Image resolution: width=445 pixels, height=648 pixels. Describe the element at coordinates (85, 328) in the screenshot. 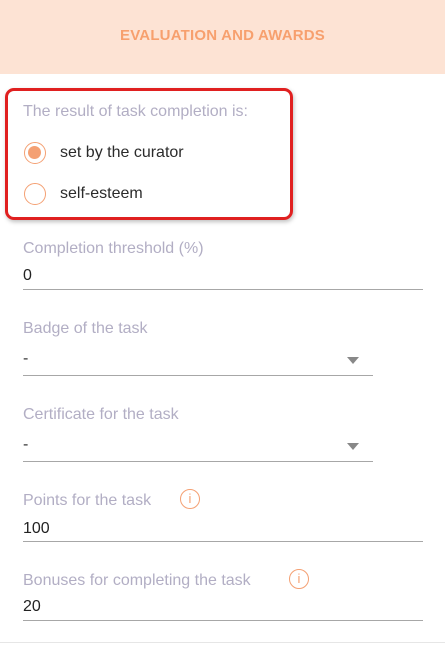

I see `badge-label: Badge of the task` at that location.